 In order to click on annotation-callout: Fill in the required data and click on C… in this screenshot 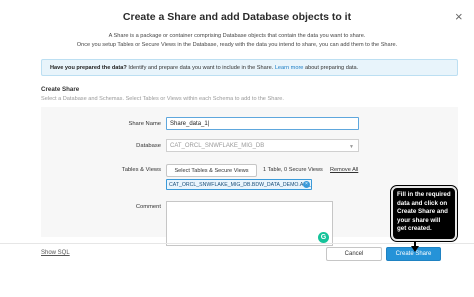, I will do `click(424, 213)`.